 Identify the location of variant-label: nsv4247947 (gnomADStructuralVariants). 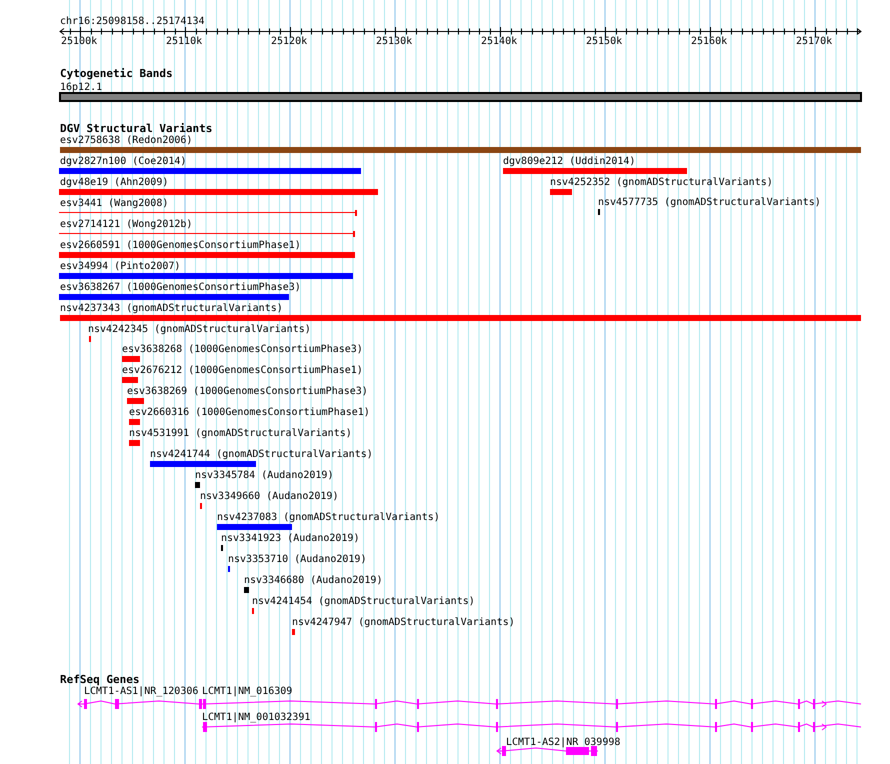
(403, 622).